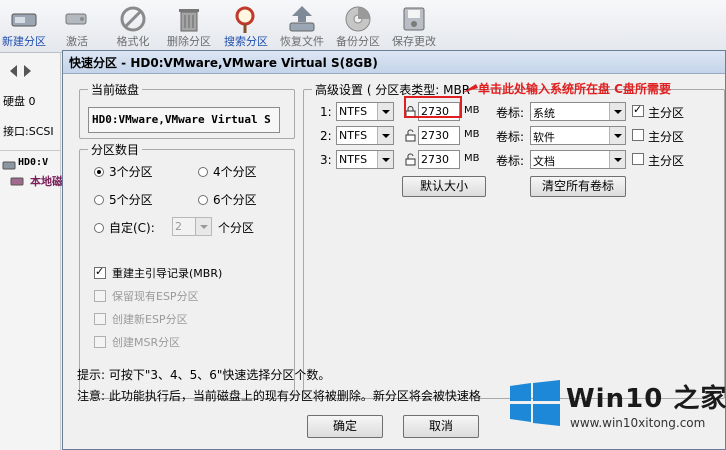 Image resolution: width=726 pixels, height=450 pixels. What do you see at coordinates (24, 20) in the screenshot?
I see `new-partition-icon` at bounding box center [24, 20].